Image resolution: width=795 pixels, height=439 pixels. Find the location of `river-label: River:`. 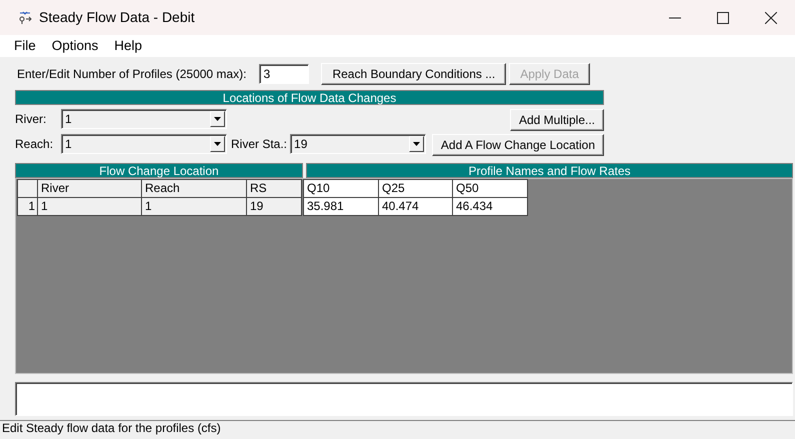

river-label: River: is located at coordinates (31, 119).